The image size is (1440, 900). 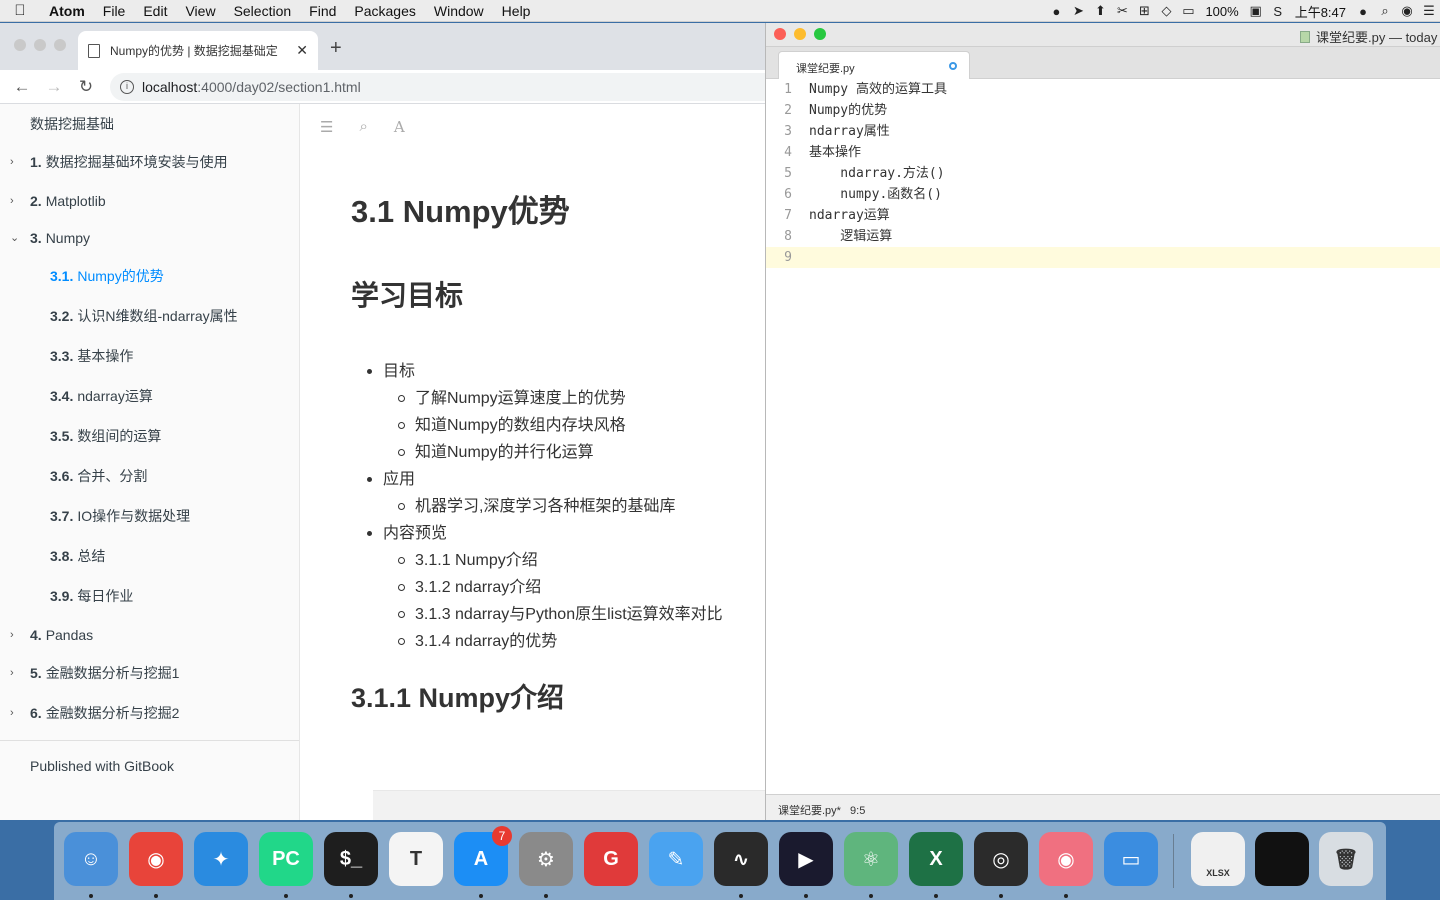 What do you see at coordinates (149, 356) in the screenshot?
I see `sidebar-item-3-3: 3.3. 基本操作` at bounding box center [149, 356].